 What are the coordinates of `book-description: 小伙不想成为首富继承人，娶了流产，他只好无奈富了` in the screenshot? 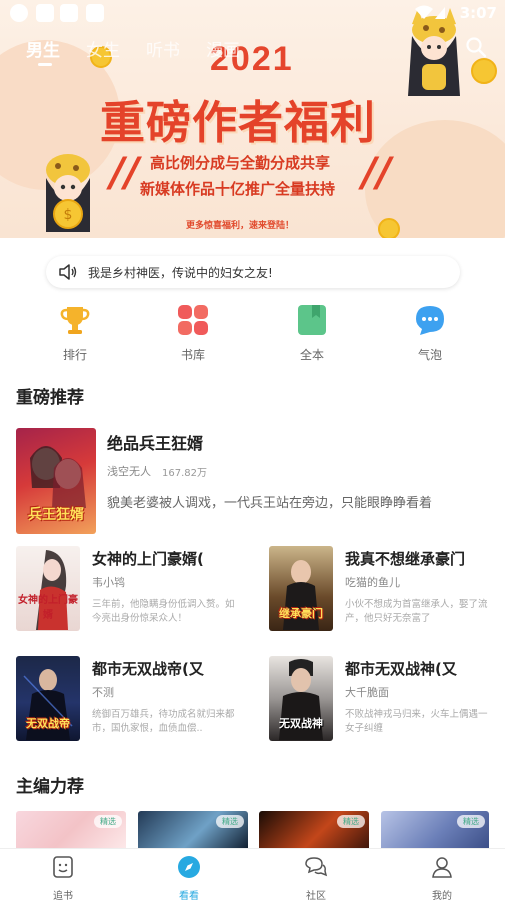 It's located at (416, 611).